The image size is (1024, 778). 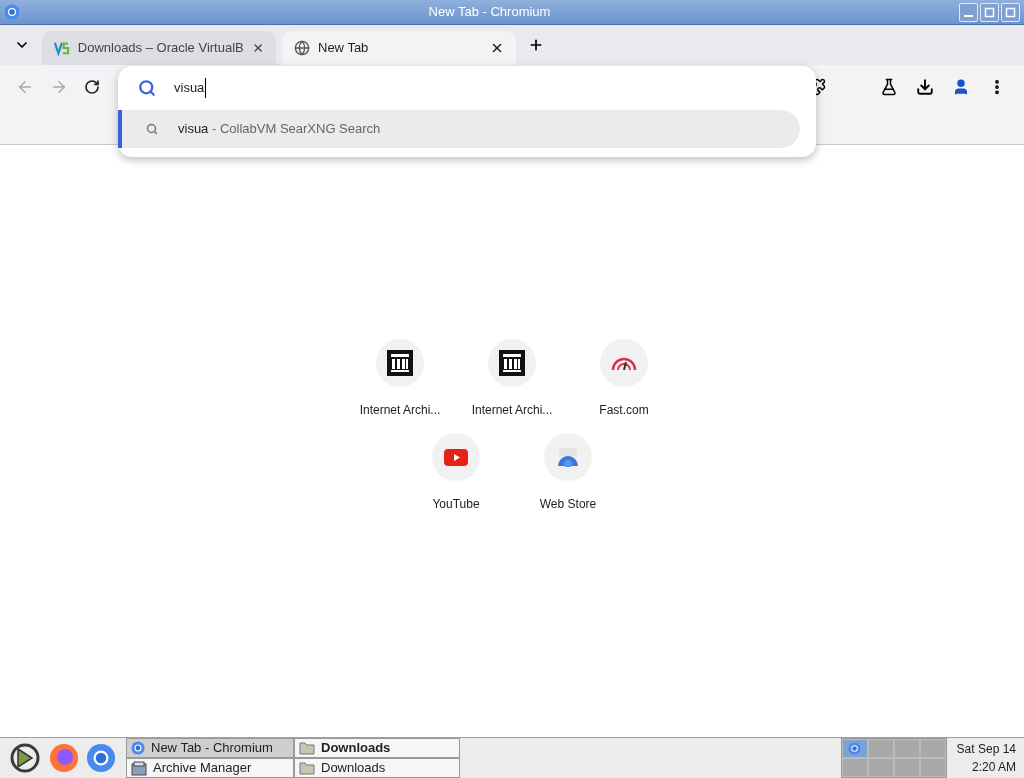 What do you see at coordinates (456, 504) in the screenshot?
I see `shortcut-label: YouTube` at bounding box center [456, 504].